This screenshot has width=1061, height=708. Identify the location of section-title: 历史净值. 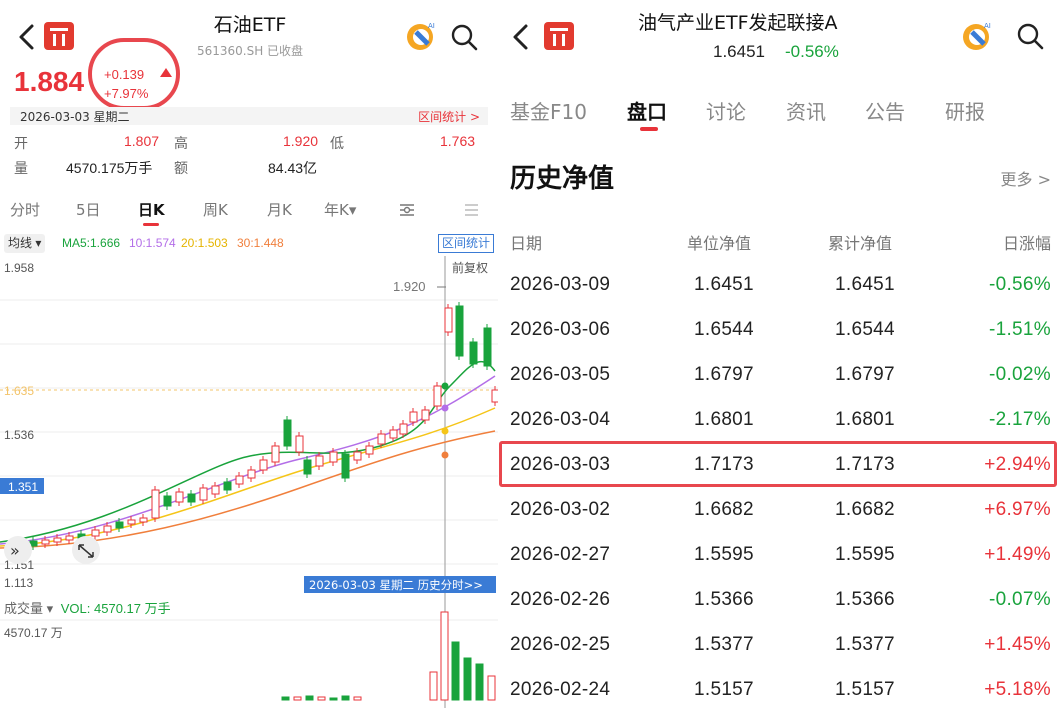
(562, 179).